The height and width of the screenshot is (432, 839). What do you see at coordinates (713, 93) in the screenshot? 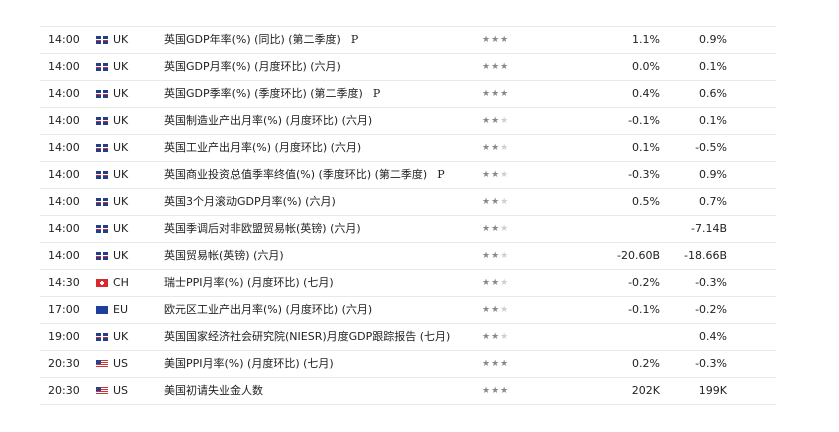
I see `forecast-value: 0.6%` at bounding box center [713, 93].